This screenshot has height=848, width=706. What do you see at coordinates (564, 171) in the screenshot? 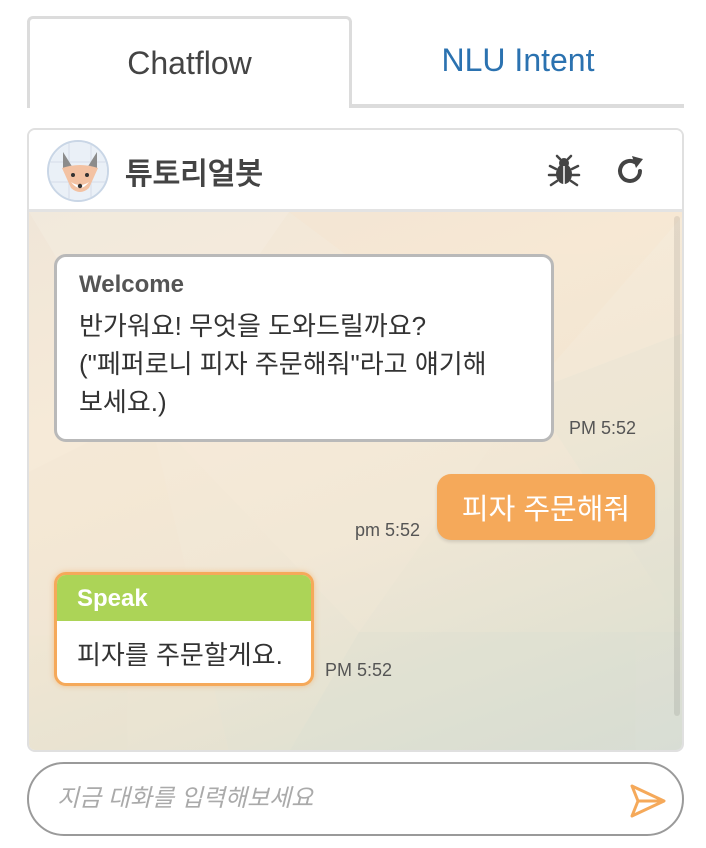
I see `bug-icon` at bounding box center [564, 171].